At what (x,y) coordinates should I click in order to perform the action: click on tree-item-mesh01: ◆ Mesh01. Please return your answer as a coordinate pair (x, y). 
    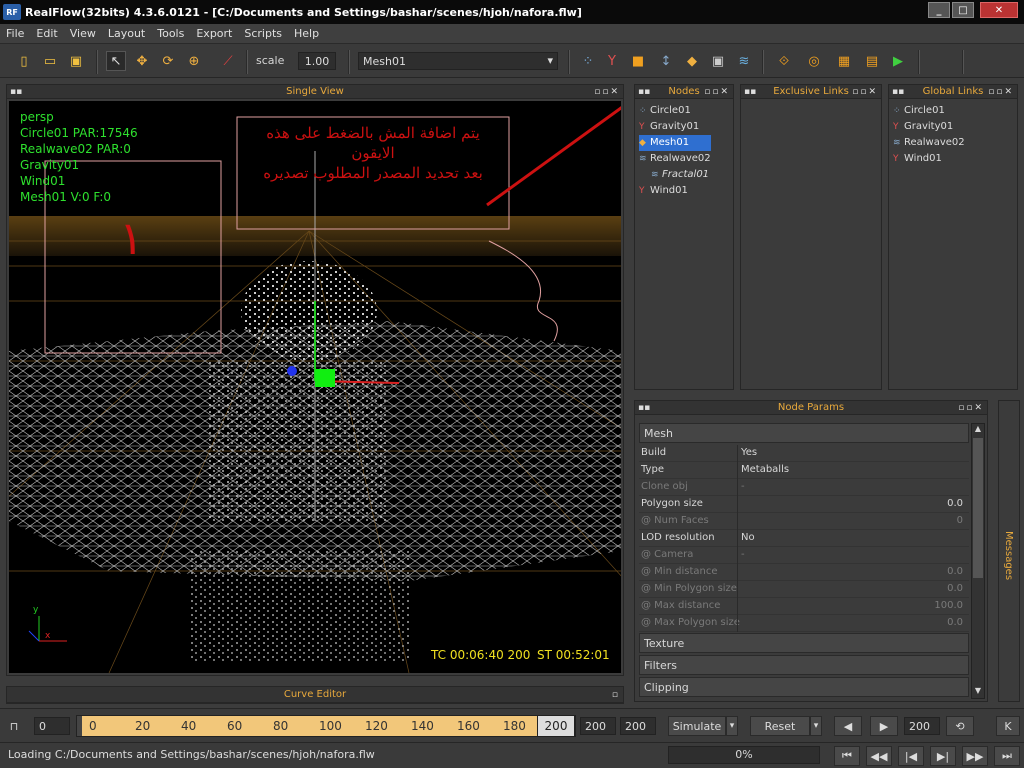
    Looking at the image, I should click on (675, 143).